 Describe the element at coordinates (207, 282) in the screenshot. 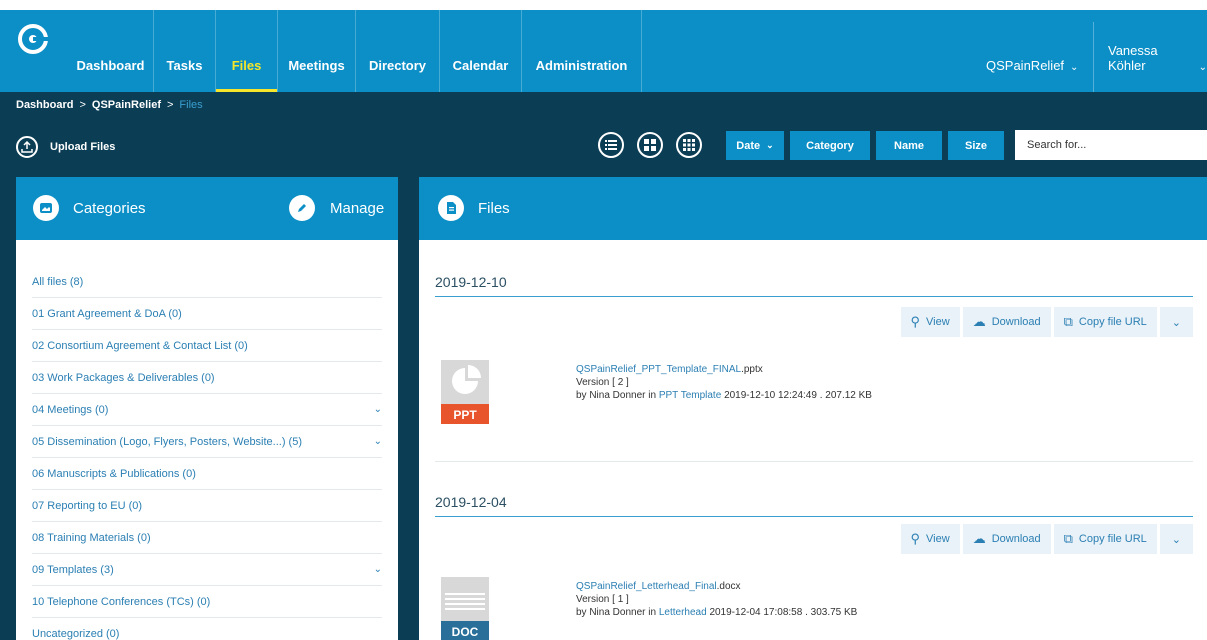

I see `category-item-all: All files (8)` at that location.